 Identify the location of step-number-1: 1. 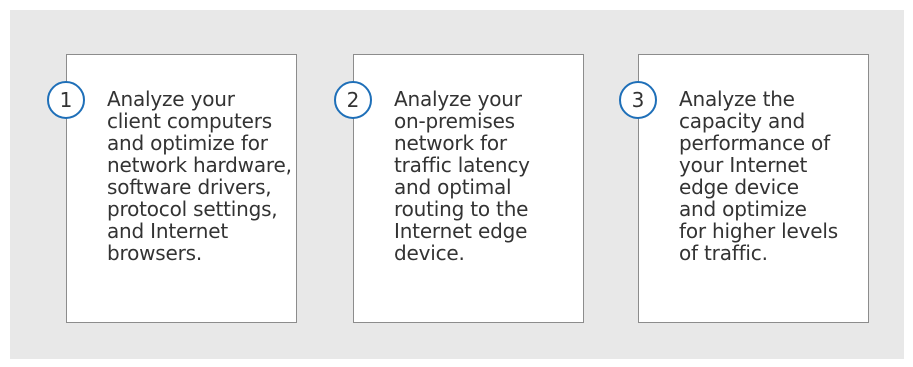
(66, 100).